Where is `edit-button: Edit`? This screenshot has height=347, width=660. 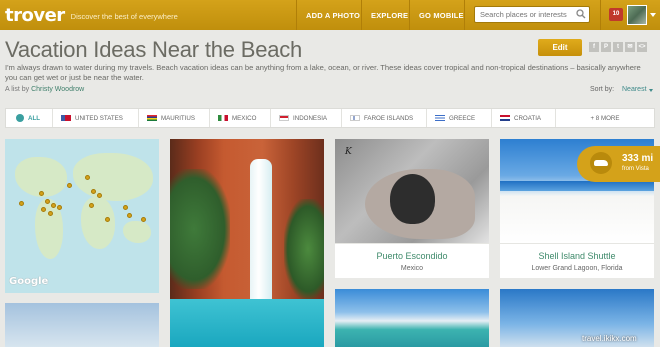 edit-button: Edit is located at coordinates (560, 47).